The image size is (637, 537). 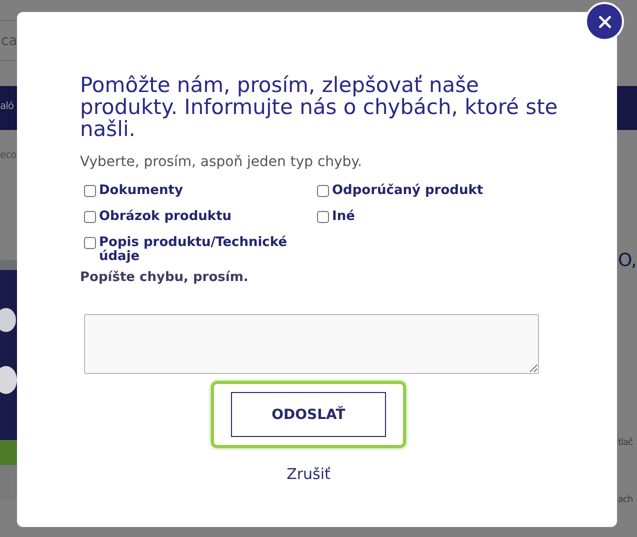 I want to click on checkbox-label: Obrázok produktu, so click(x=165, y=217).